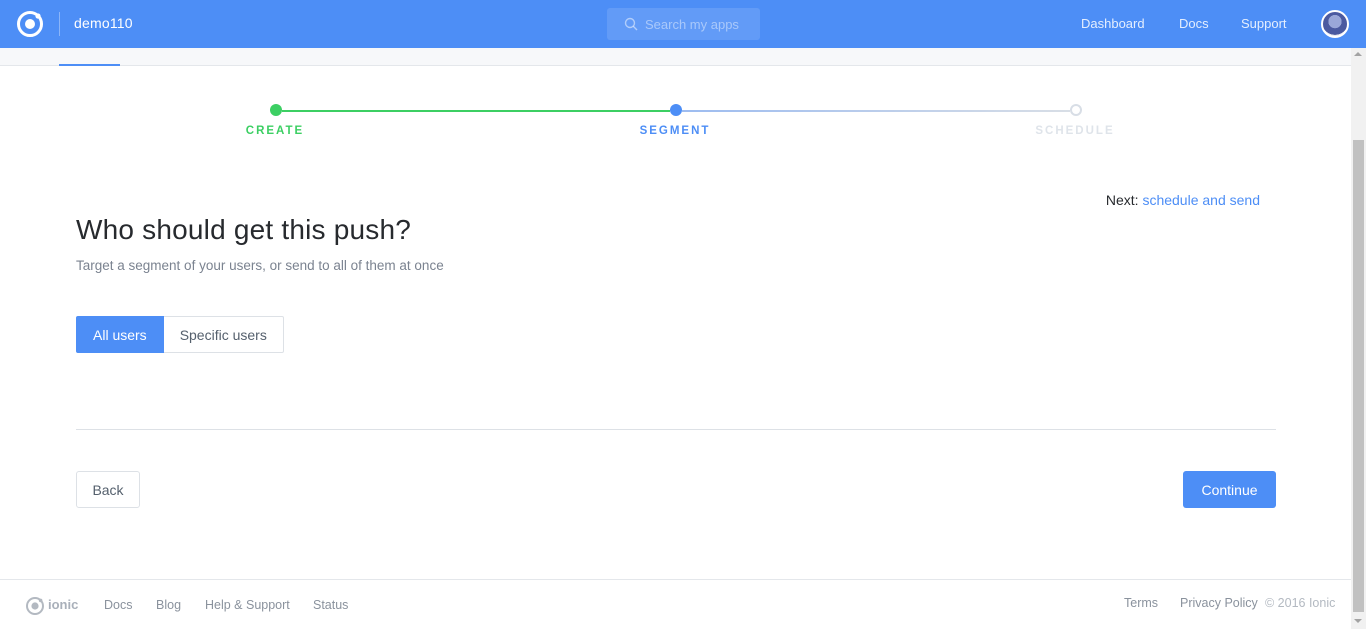 This screenshot has height=629, width=1366. Describe the element at coordinates (1113, 23) in the screenshot. I see `nav-dashboard: Dashboard` at that location.